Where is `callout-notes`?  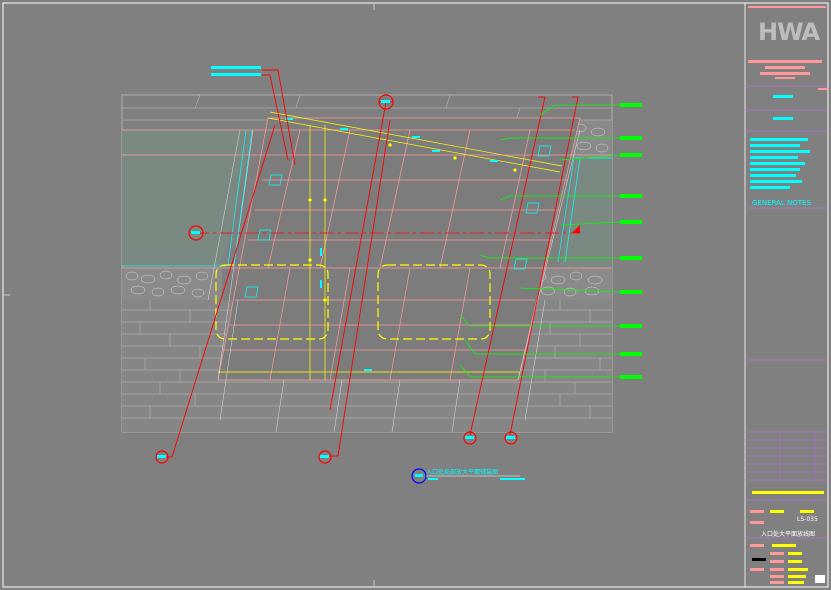
callout-notes is located at coordinates (236, 71).